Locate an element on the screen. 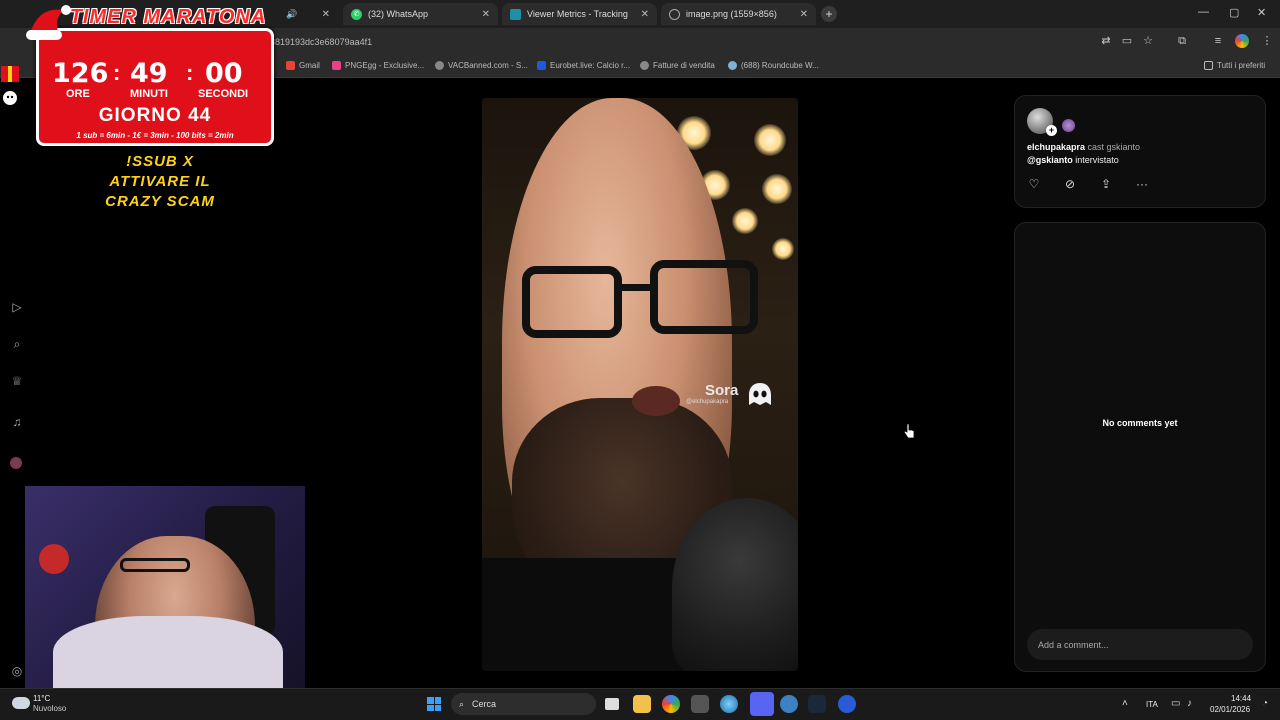 The width and height of the screenshot is (1280, 720). gmail-icon is located at coordinates (290, 65).